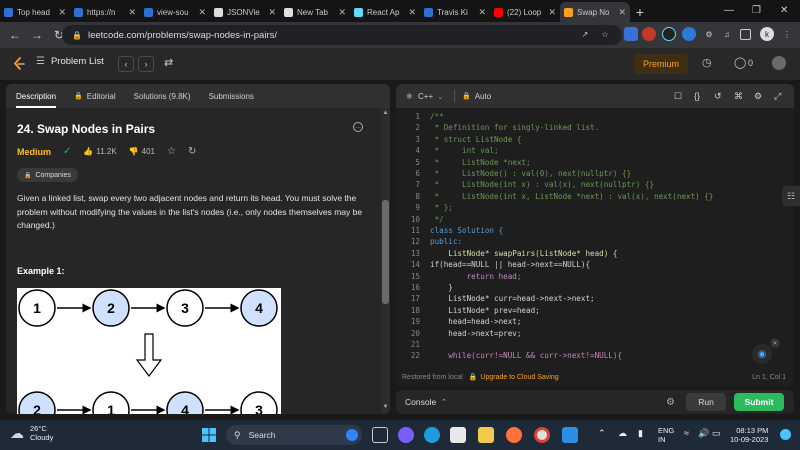 The height and width of the screenshot is (450, 800). What do you see at coordinates (749, 435) in the screenshot?
I see `clock: 08:13 PM 10-09-2023` at bounding box center [749, 435].